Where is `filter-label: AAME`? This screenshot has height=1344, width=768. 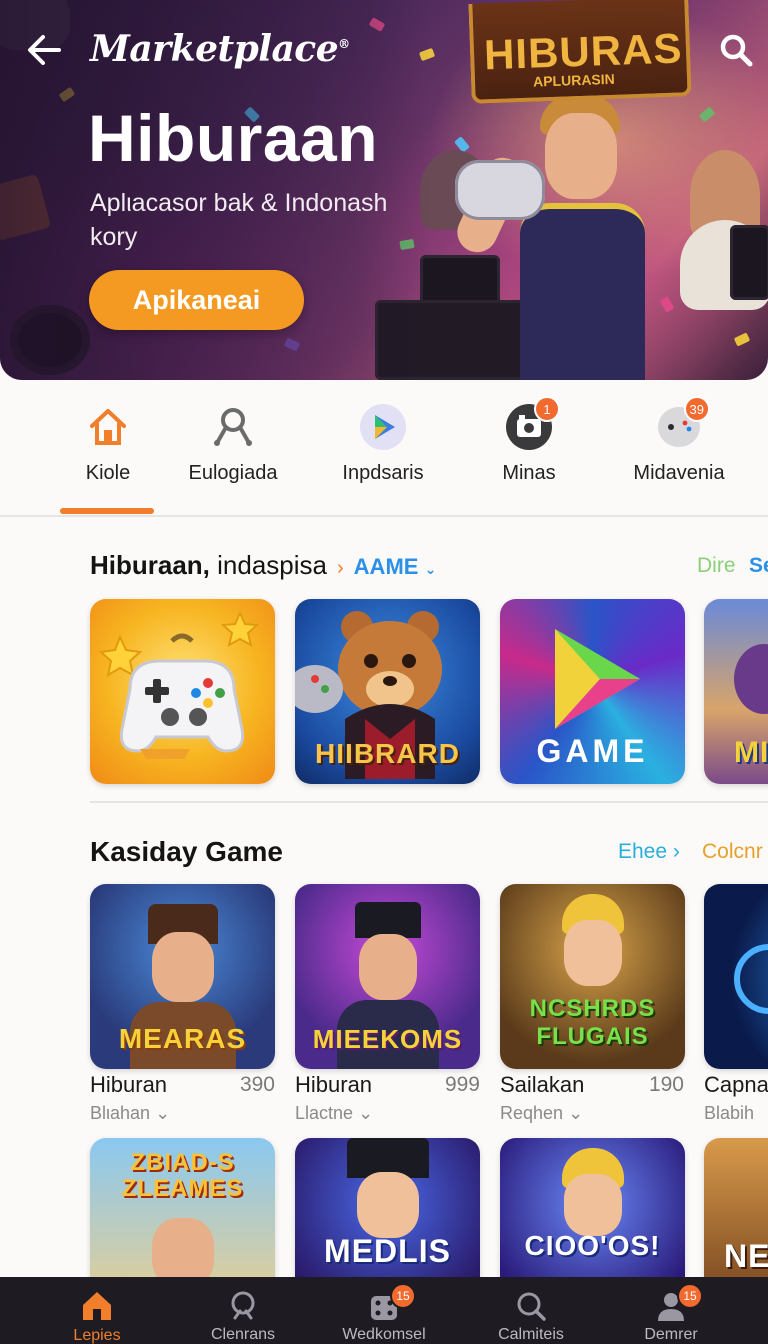 filter-label: AAME is located at coordinates (386, 566).